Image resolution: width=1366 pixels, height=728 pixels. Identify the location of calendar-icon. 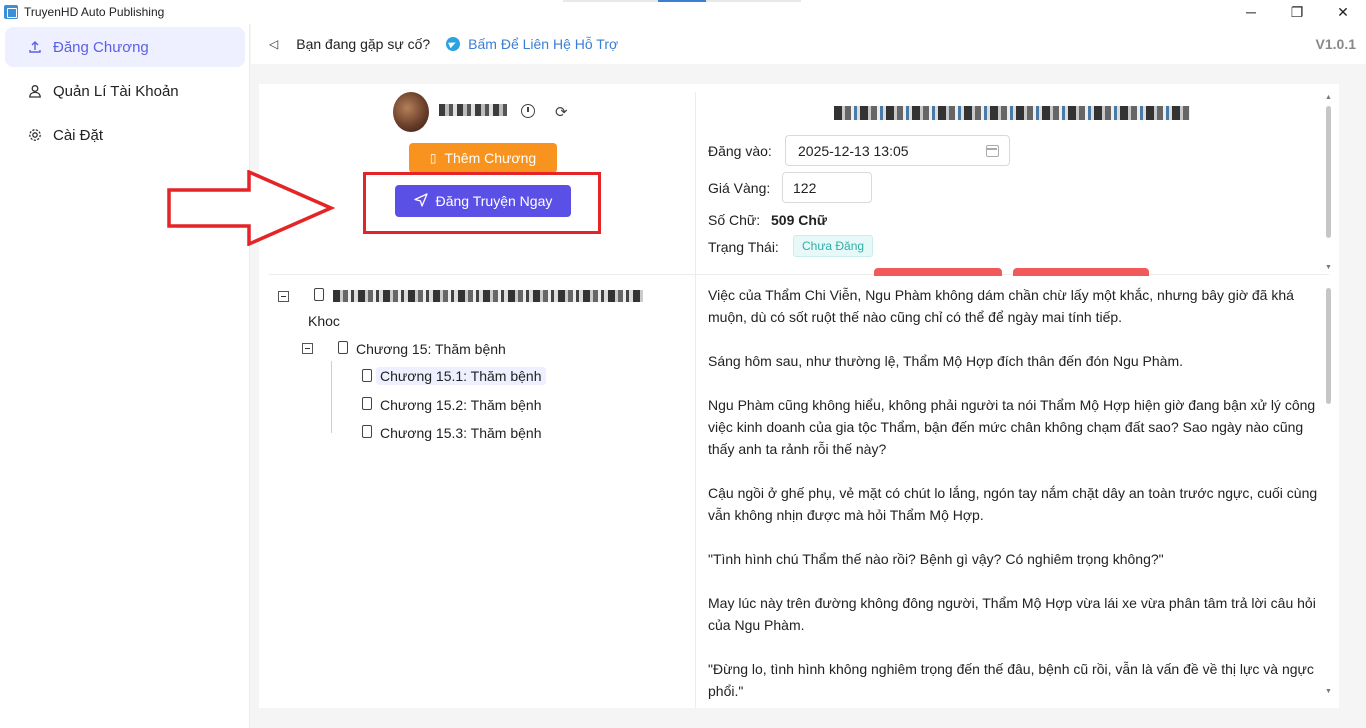
(992, 151).